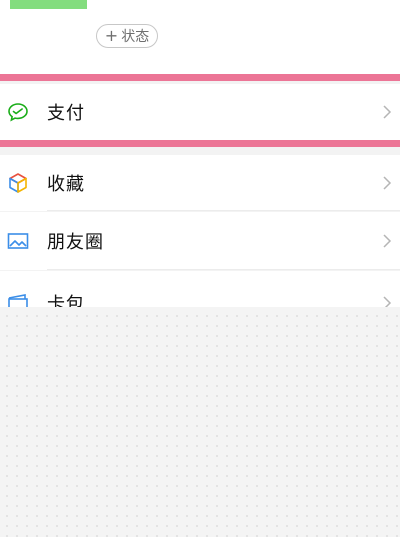 The height and width of the screenshot is (537, 400). What do you see at coordinates (18, 300) in the screenshot?
I see `card-icon` at bounding box center [18, 300].